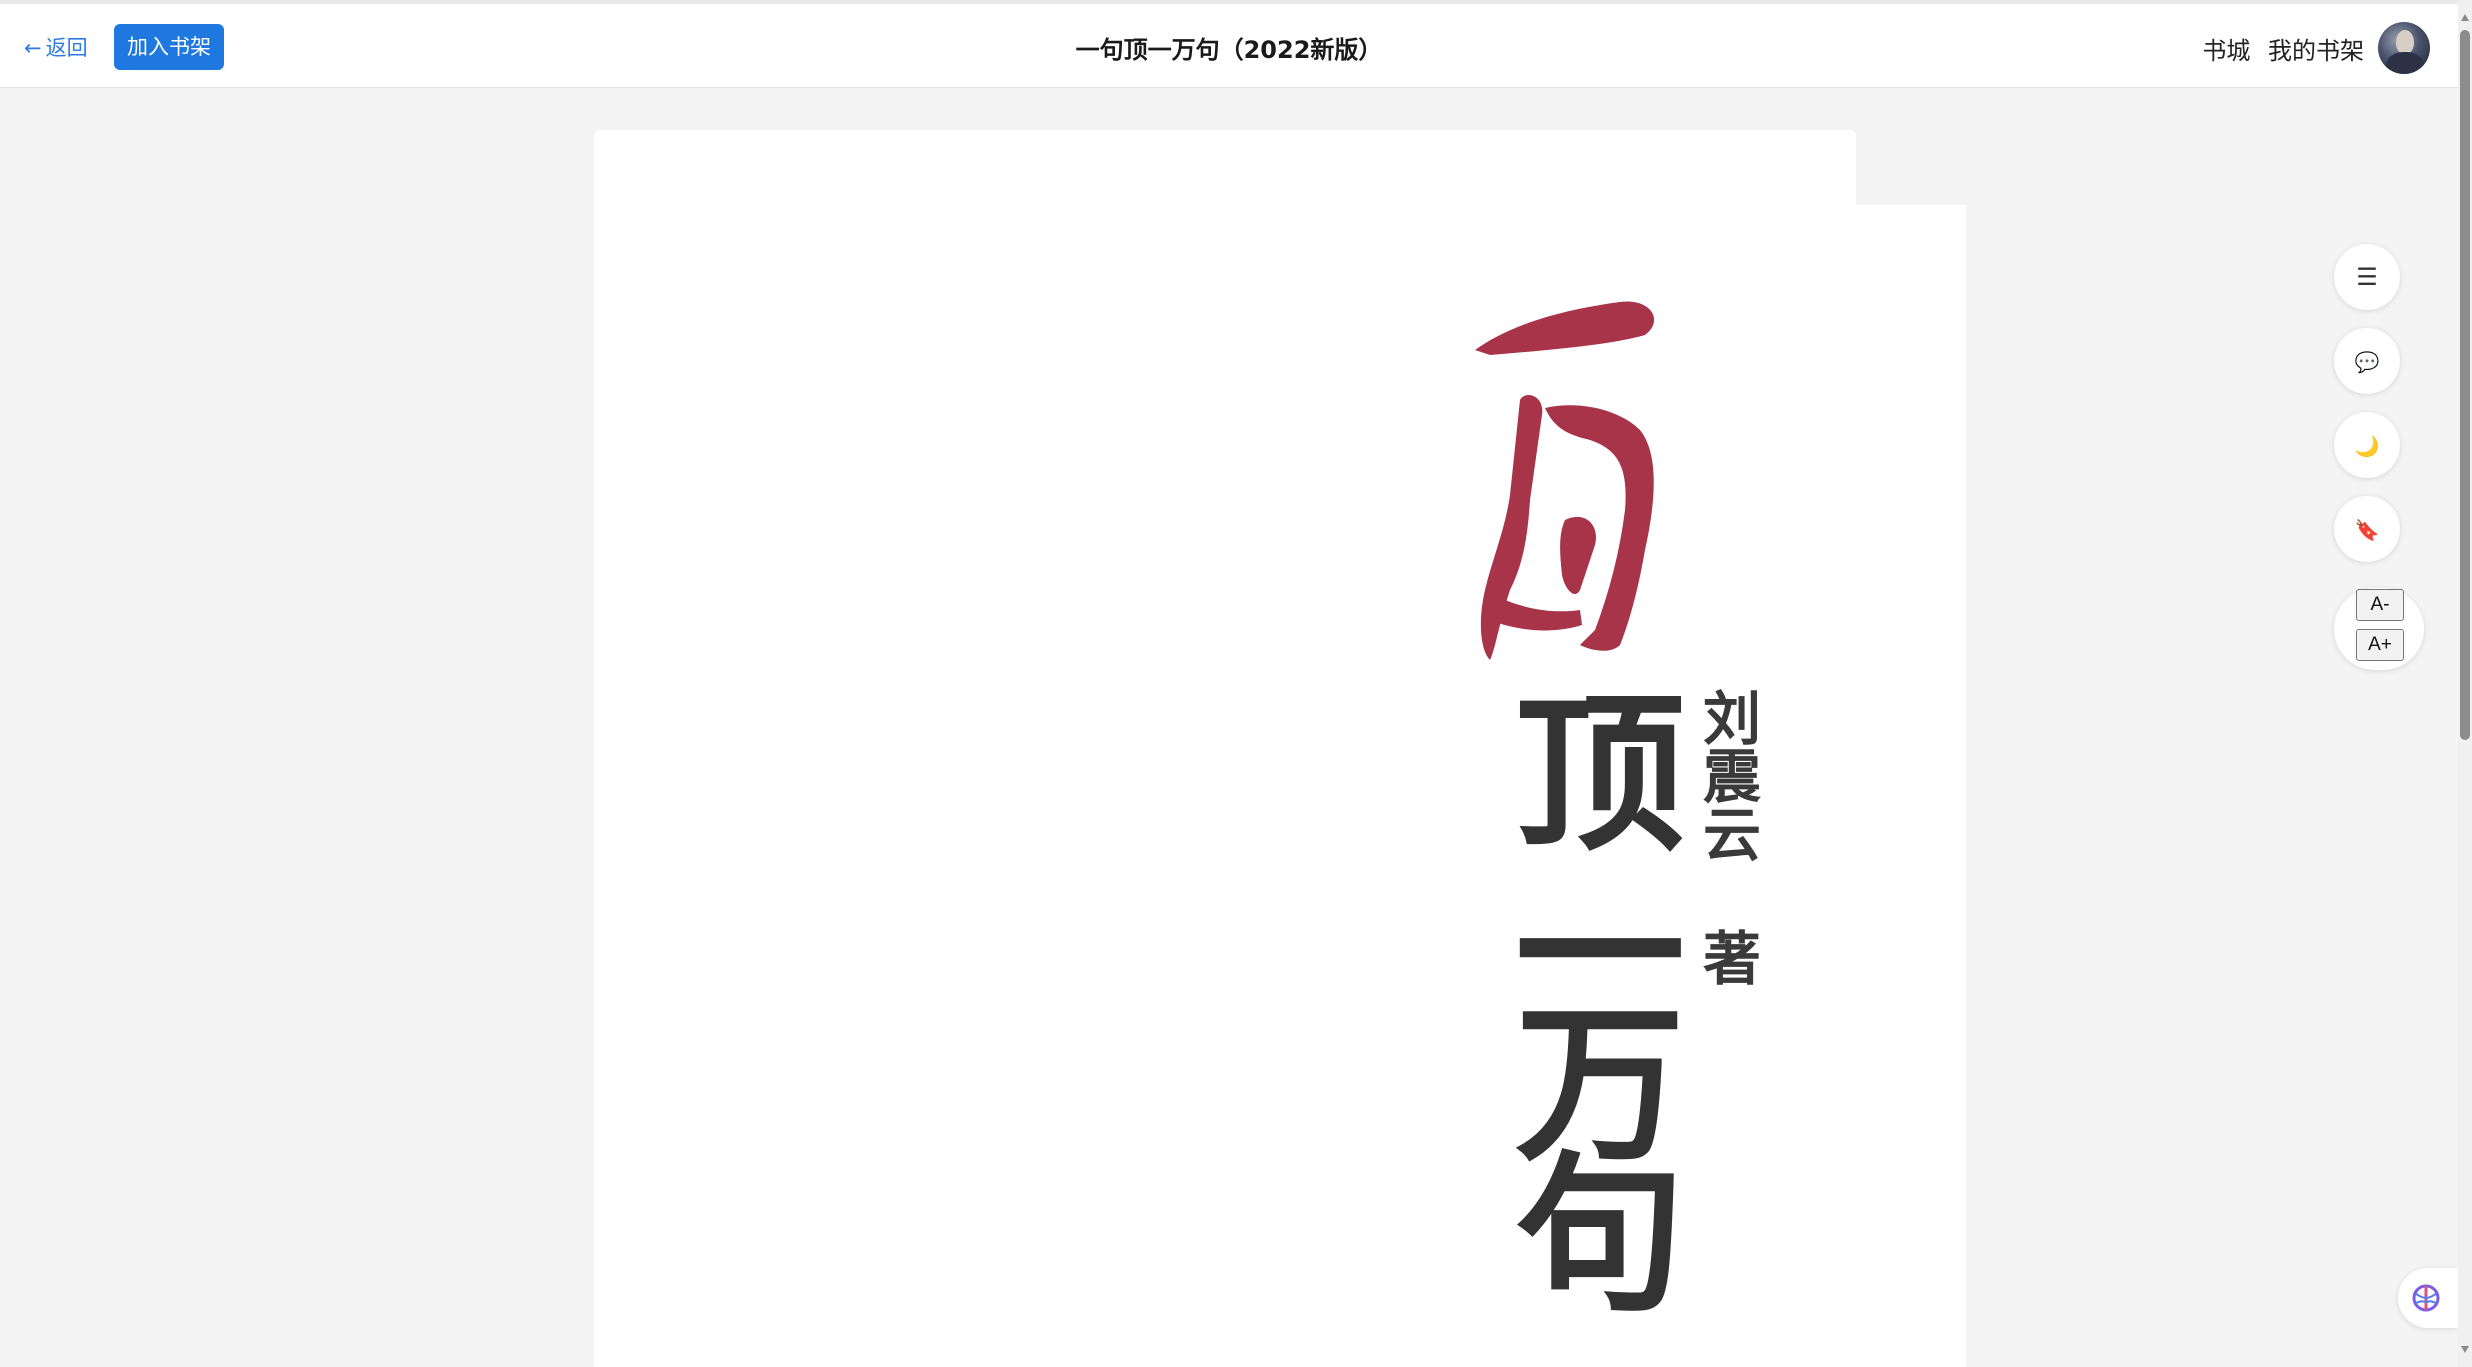 This screenshot has height=1367, width=2472. I want to click on cover-title-char-1: 顶, so click(1600, 775).